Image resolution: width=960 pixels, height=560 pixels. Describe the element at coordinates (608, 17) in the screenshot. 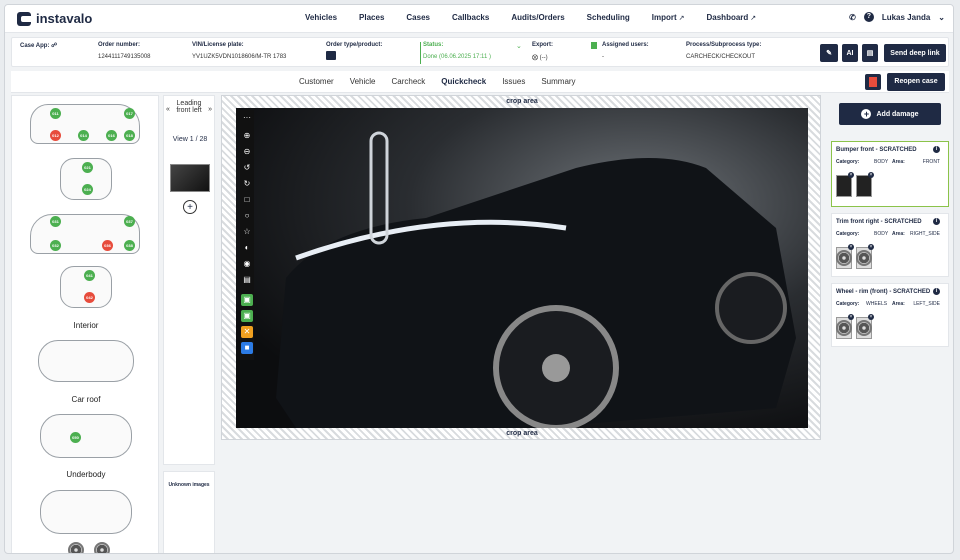

I see `menu-scheduling: Scheduling` at that location.